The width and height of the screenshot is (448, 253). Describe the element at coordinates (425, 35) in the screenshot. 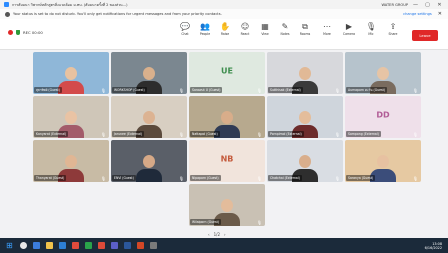

I see `leave-button: Leave` at that location.